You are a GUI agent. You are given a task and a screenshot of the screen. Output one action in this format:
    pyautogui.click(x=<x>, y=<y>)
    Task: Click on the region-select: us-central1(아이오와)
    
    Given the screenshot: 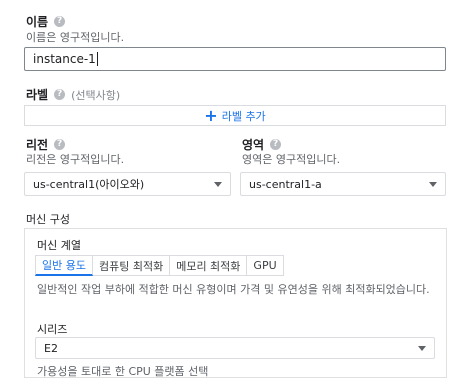 What is the action you would take?
    pyautogui.click(x=127, y=184)
    